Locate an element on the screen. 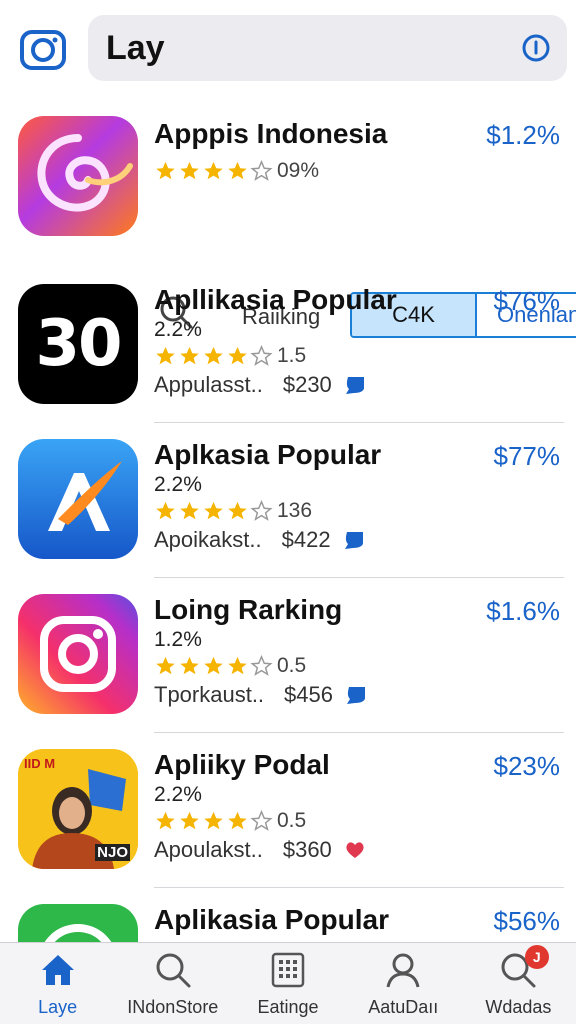 This screenshot has width=576, height=1024. tab-indonstore: INdonStore is located at coordinates (172, 983).